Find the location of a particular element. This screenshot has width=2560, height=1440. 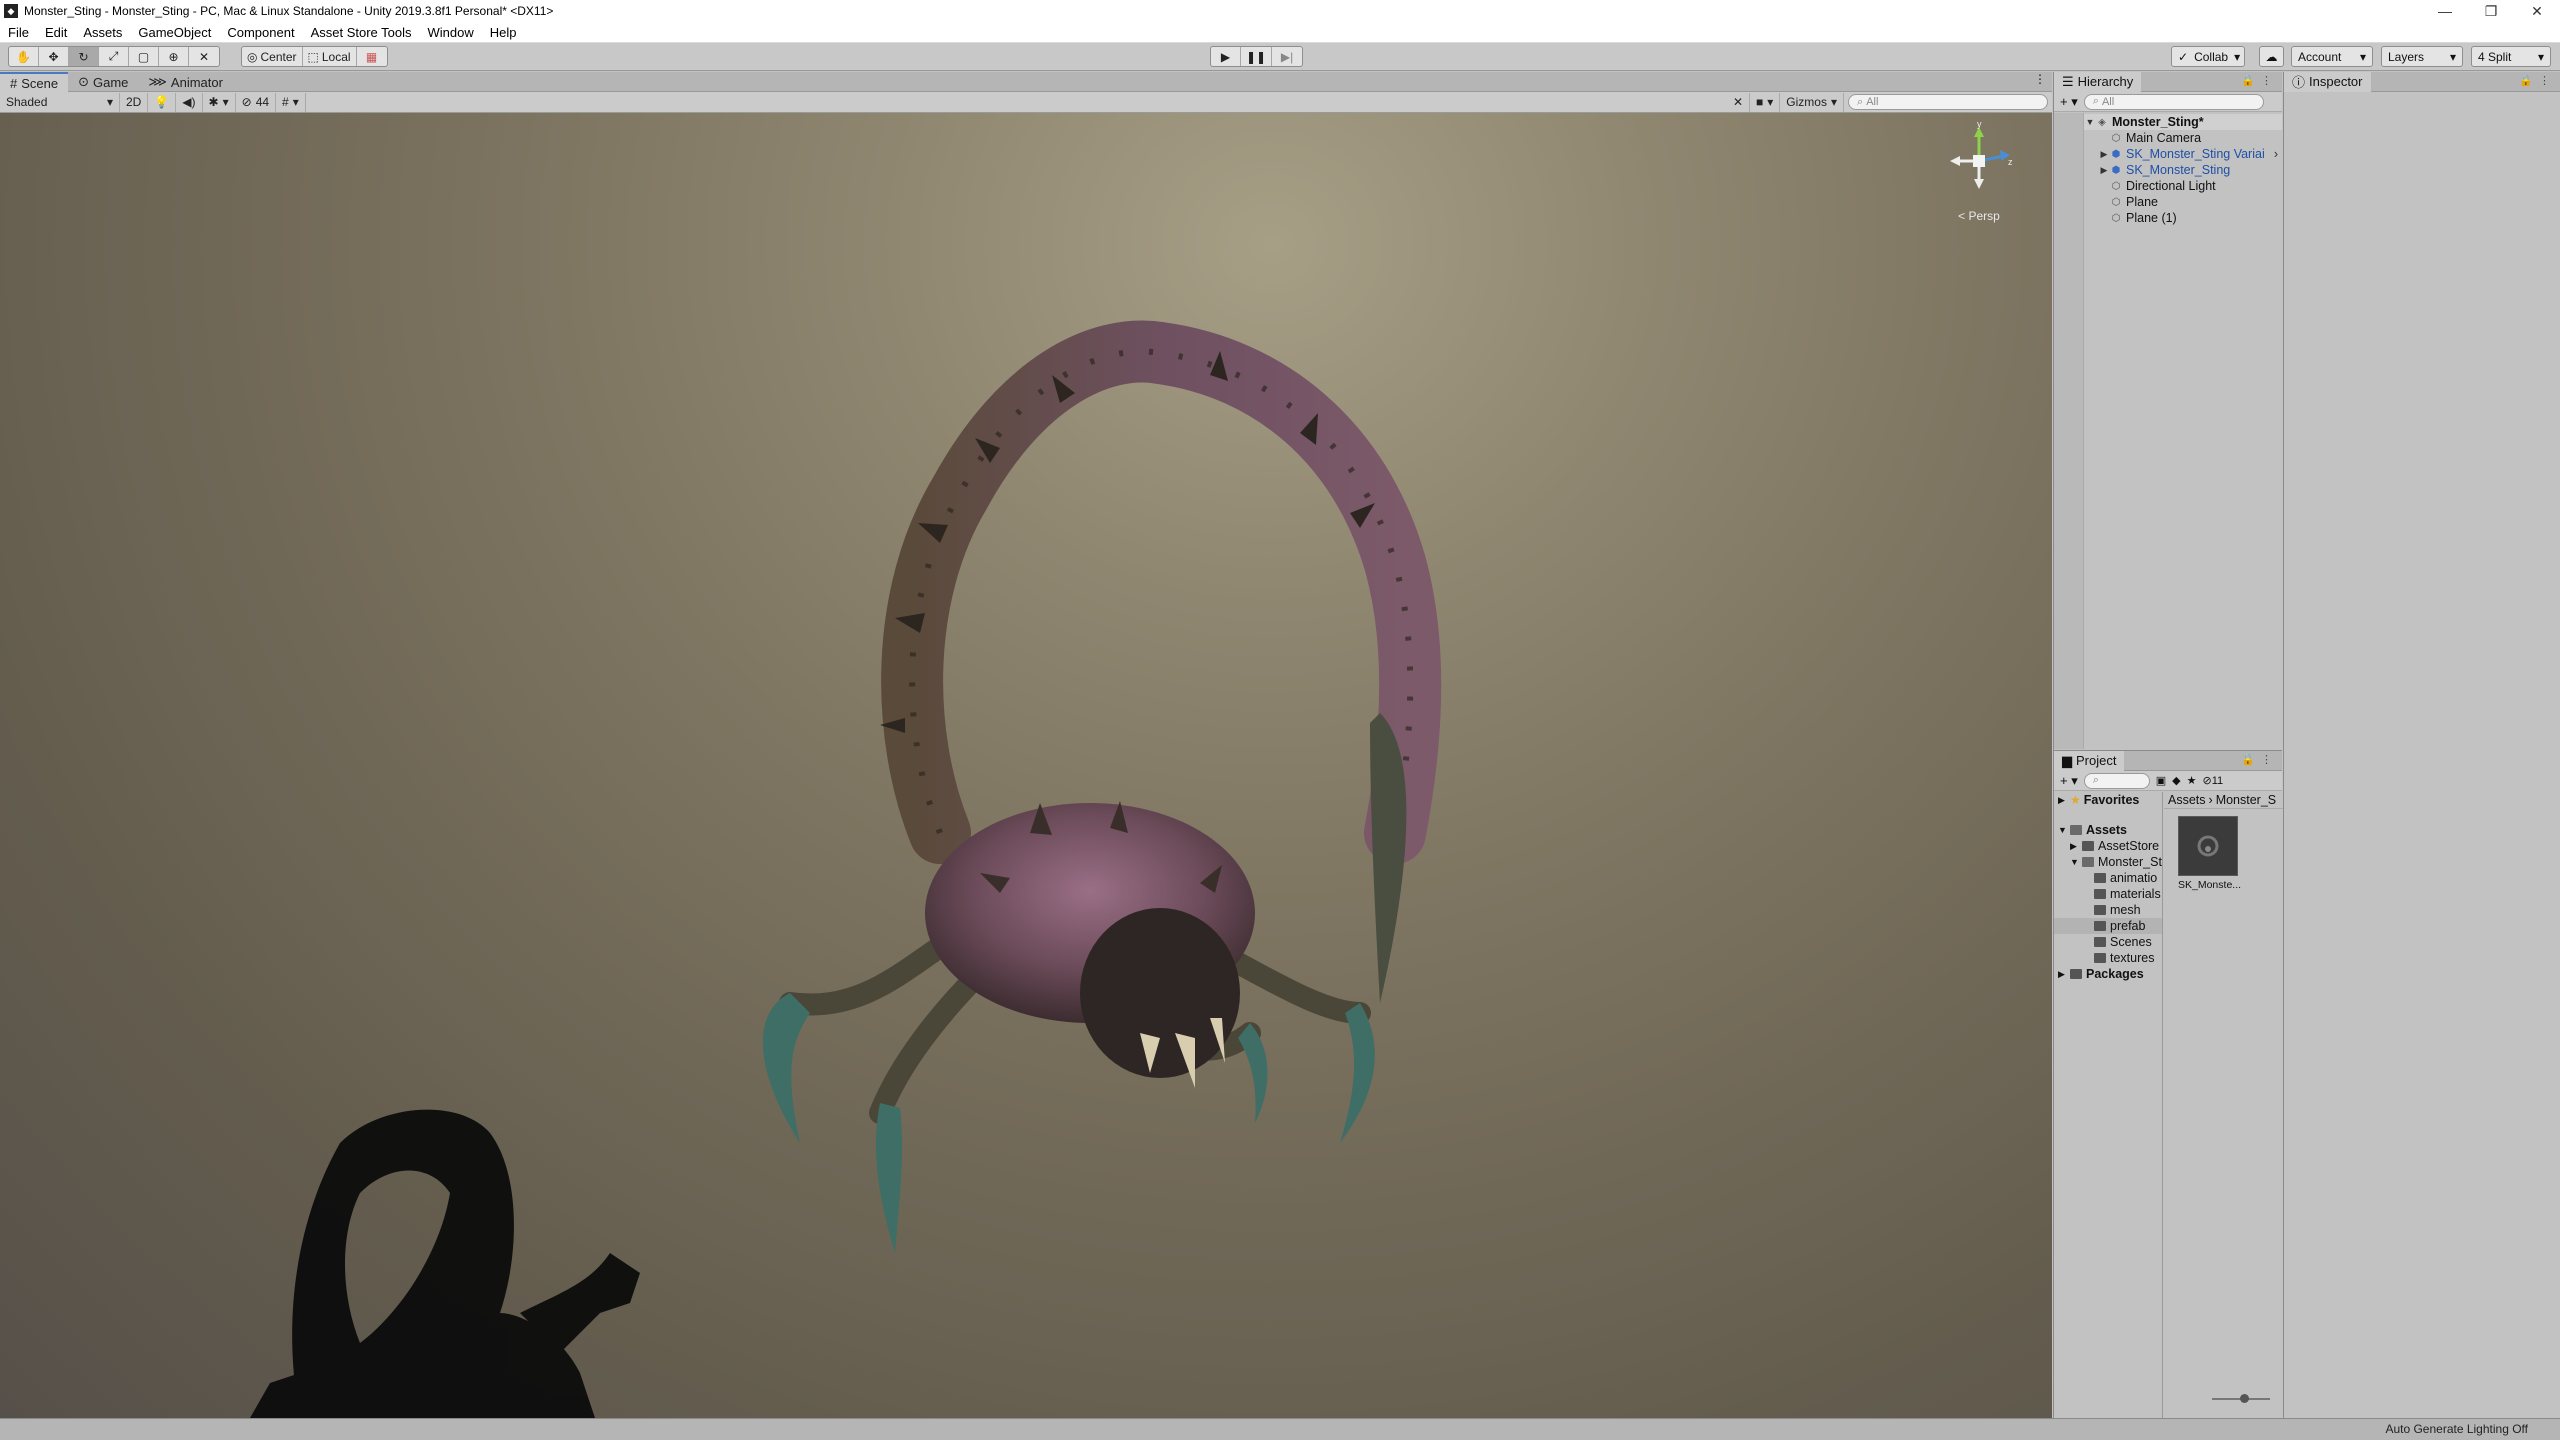

assets-root-label: Assets is located at coordinates (2106, 830).